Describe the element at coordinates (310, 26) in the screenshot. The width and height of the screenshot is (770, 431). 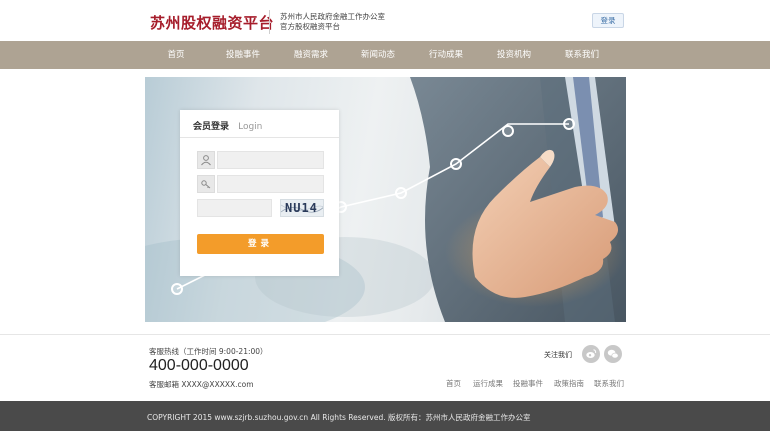
I see `header-desc-line2: 官方股权融资平台` at that location.